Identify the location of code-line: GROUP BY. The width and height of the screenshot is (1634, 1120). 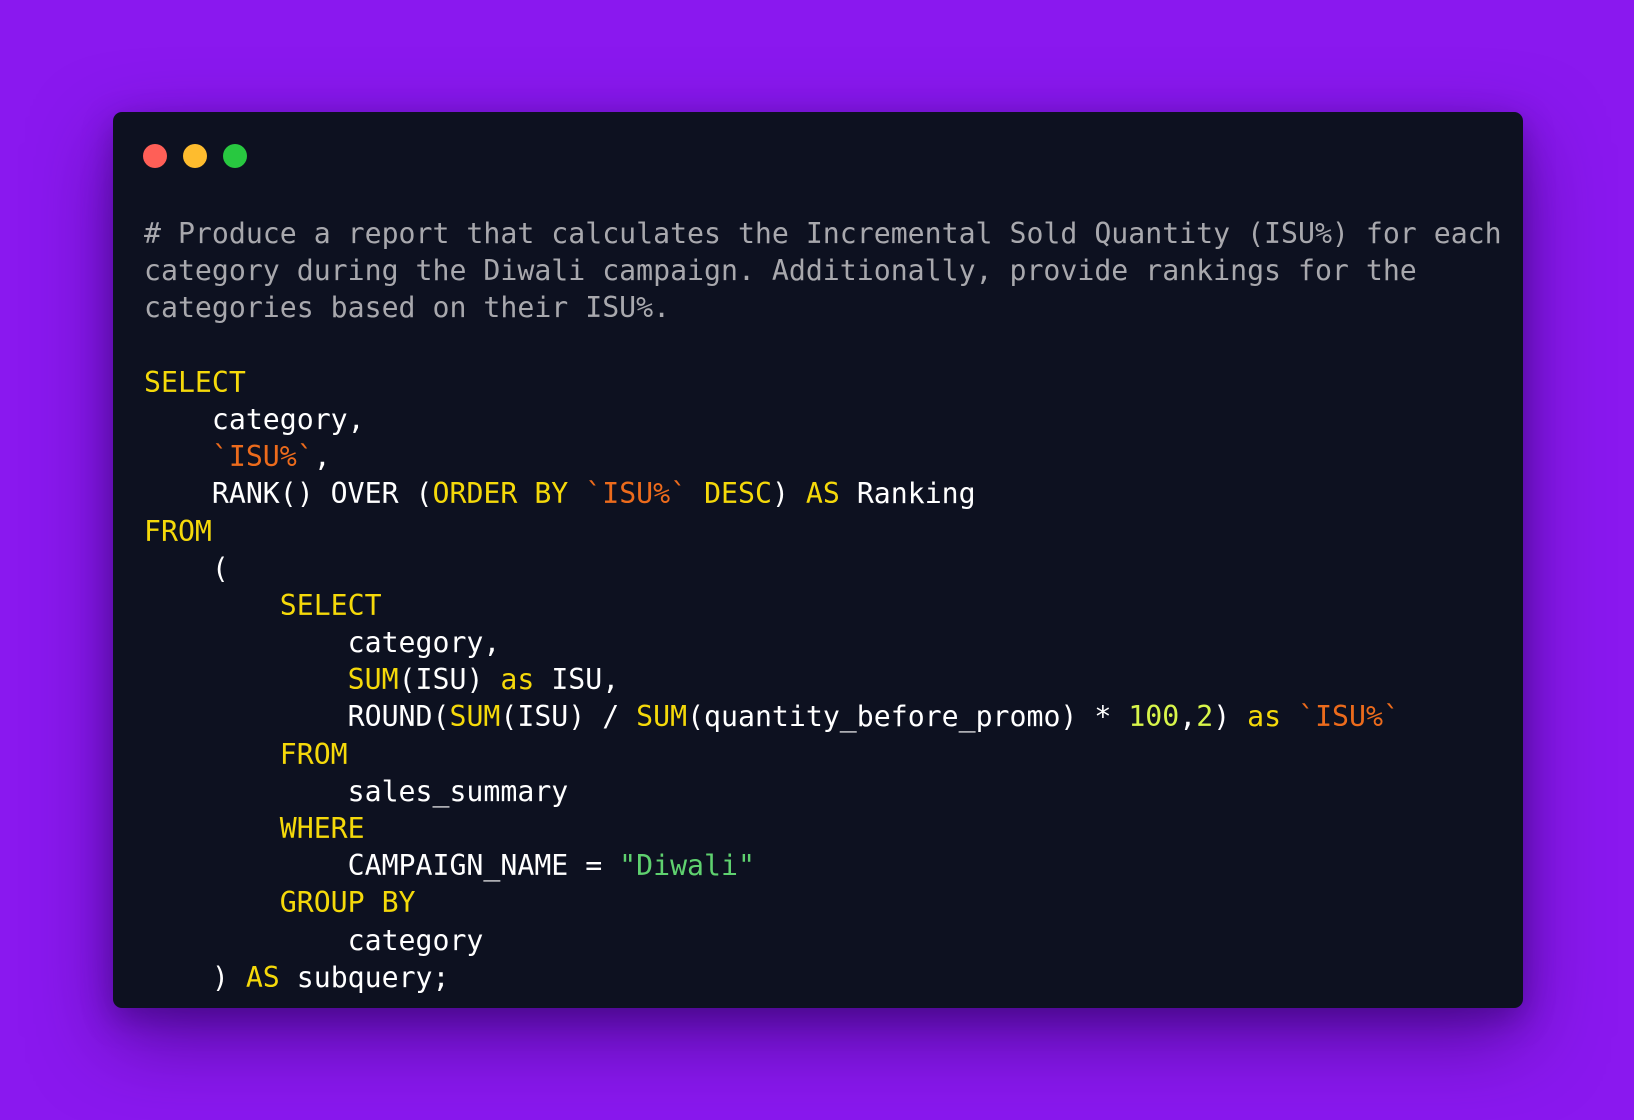
(823, 902).